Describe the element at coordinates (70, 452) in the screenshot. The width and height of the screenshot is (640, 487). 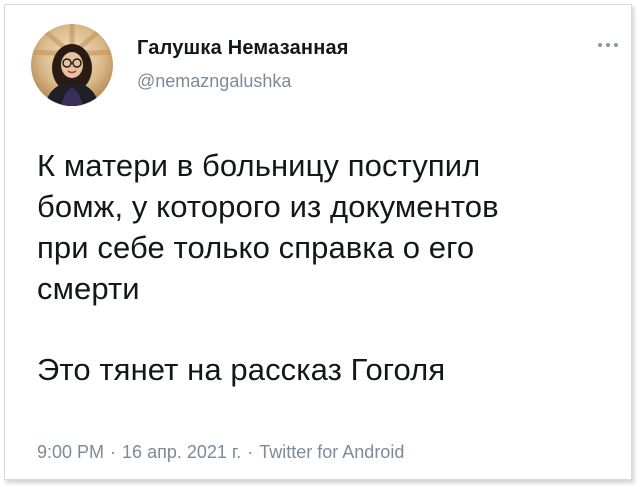
I see `tweet-time: 9:00 PM` at that location.